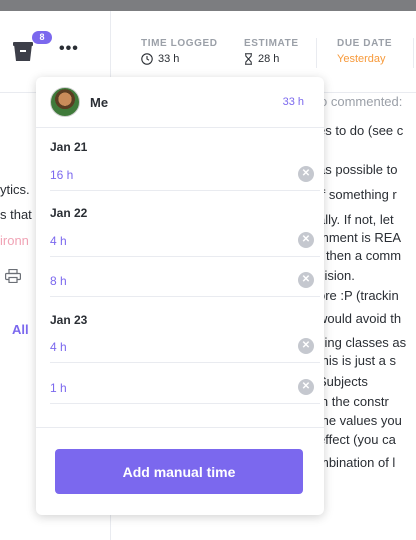  Describe the element at coordinates (357, 360) in the screenshot. I see `comment-text-line: this is just a s` at that location.